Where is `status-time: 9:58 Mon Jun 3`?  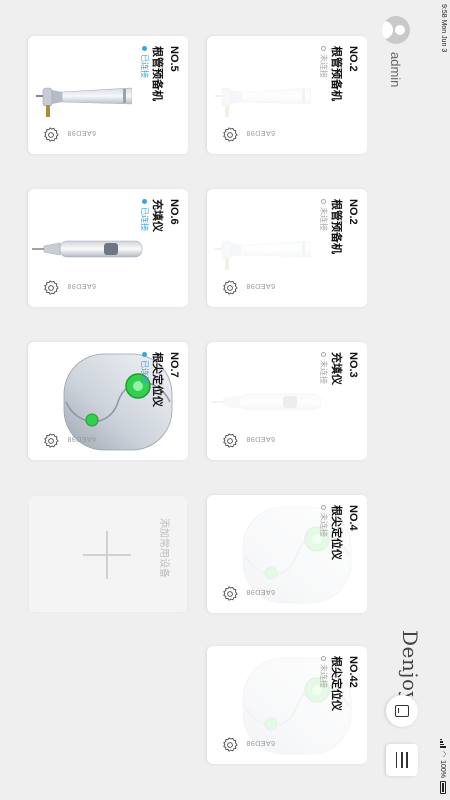
status-time: 9:58 Mon Jun 3 is located at coordinates (443, 28).